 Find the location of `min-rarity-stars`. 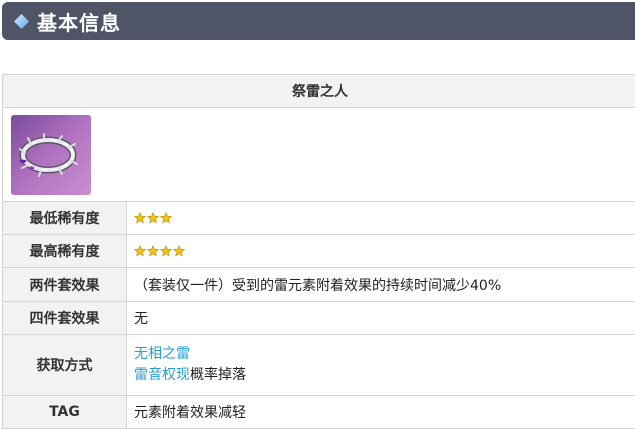

min-rarity-stars is located at coordinates (153, 218).